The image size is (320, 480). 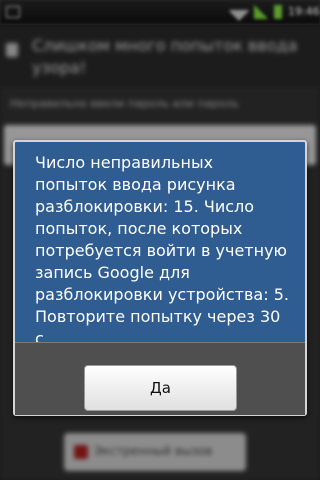 What do you see at coordinates (261, 12) in the screenshot?
I see `signal-icon` at bounding box center [261, 12].